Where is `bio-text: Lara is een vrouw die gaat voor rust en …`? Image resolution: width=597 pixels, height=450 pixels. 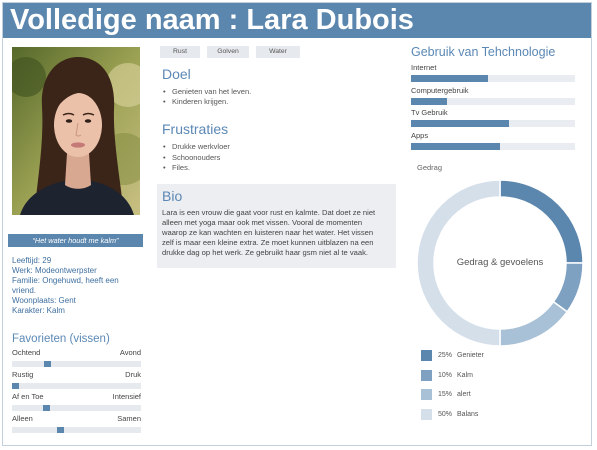 bio-text: Lara is een vrouw die gaat voor rust en … is located at coordinates (268, 233).